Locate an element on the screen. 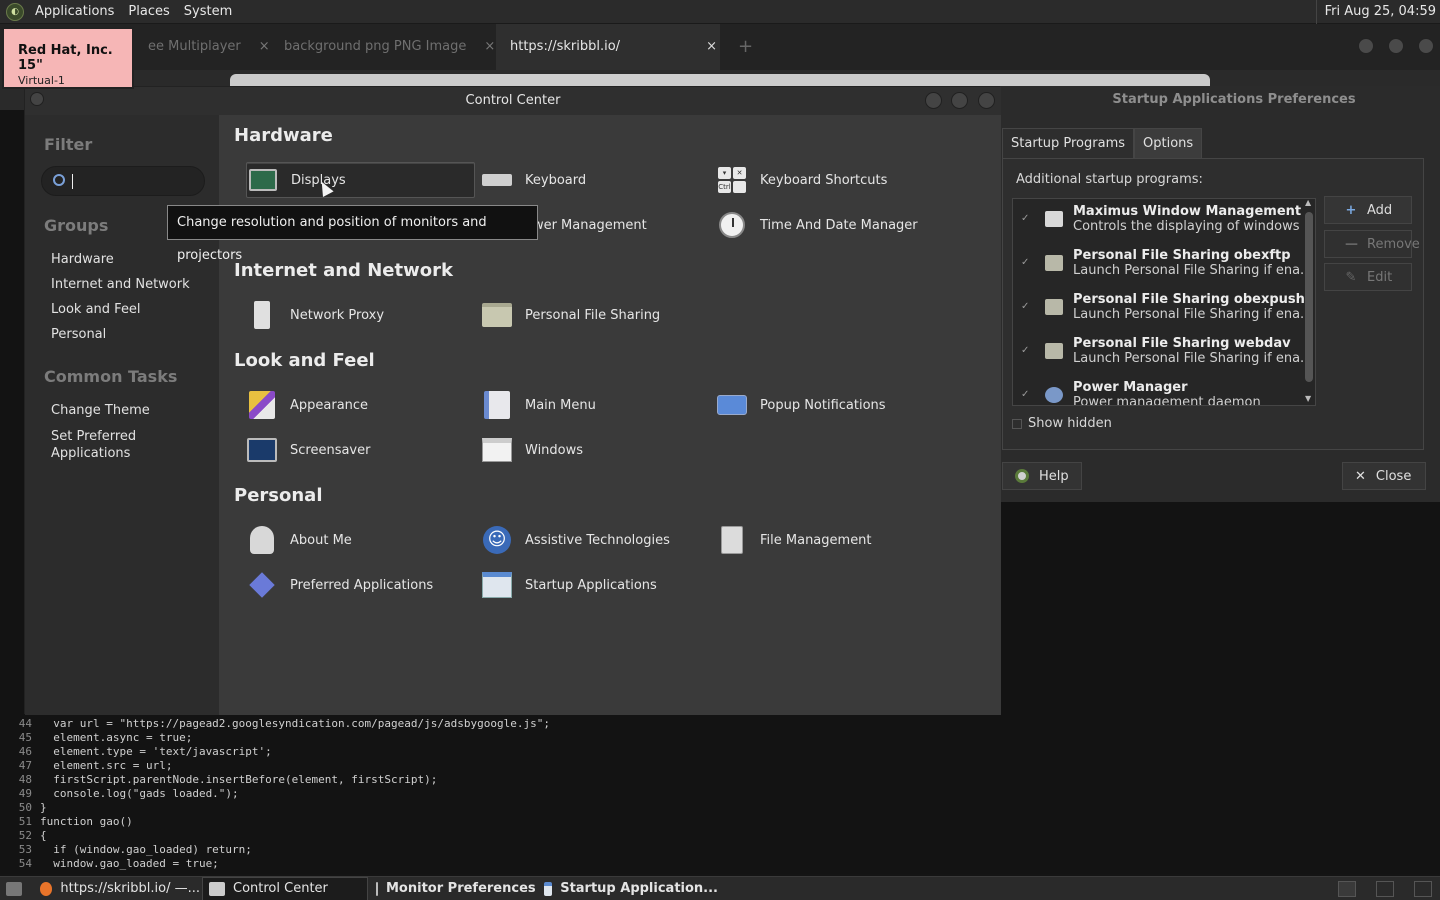 The width and height of the screenshot is (1440, 900). program-name: Personal File Sharing obexpush is located at coordinates (1189, 299).